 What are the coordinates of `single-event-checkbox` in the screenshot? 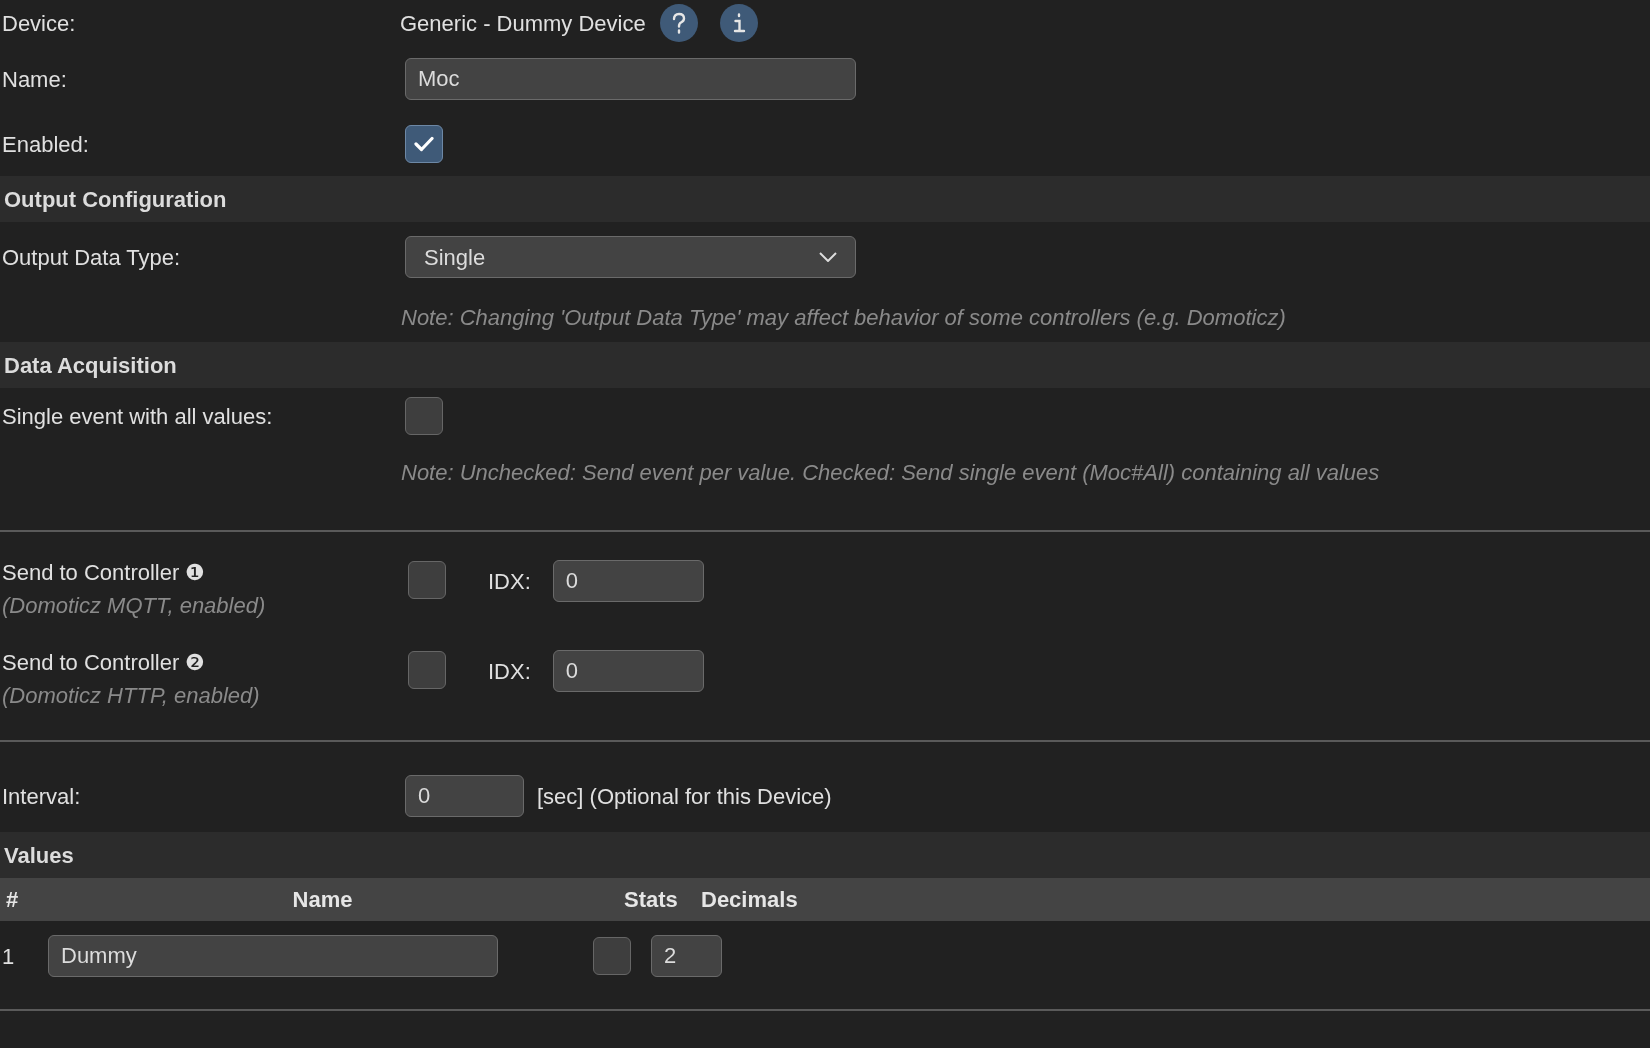 It's located at (424, 416).